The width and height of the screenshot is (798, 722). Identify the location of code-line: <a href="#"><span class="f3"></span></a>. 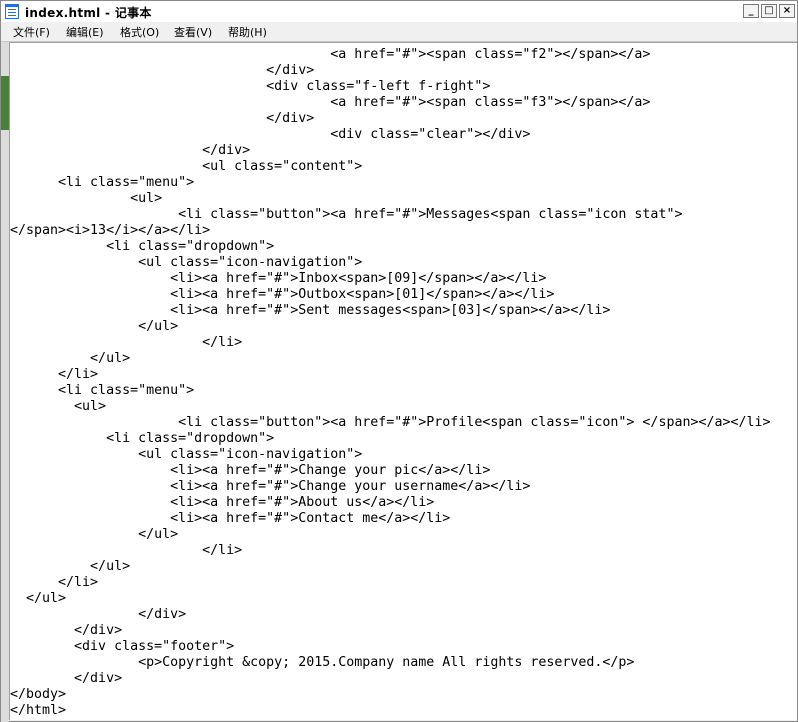
(330, 102).